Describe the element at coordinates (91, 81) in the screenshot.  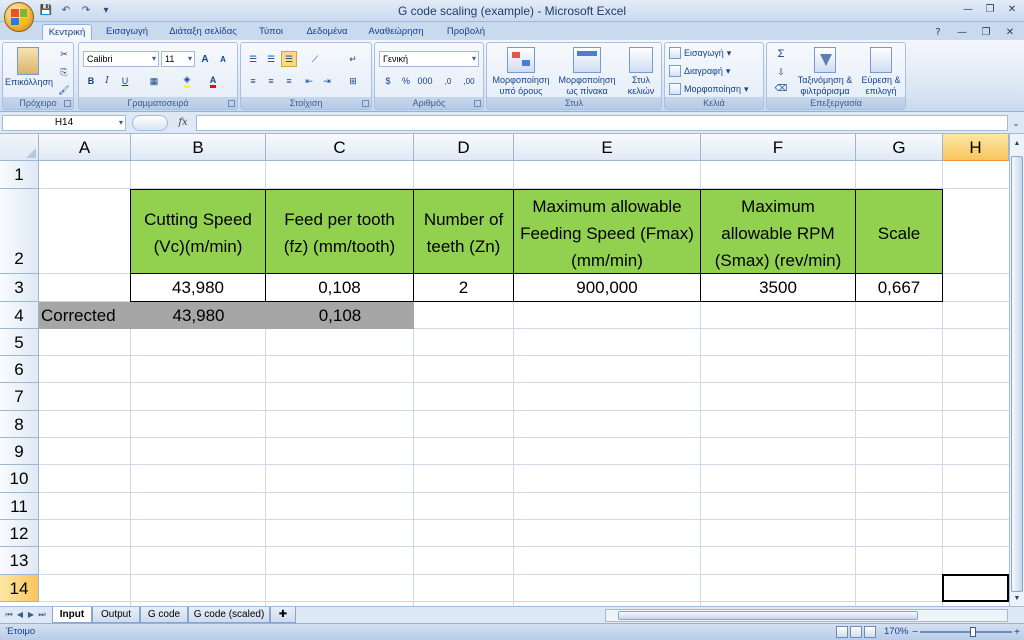
I see `bold-button: B` at that location.